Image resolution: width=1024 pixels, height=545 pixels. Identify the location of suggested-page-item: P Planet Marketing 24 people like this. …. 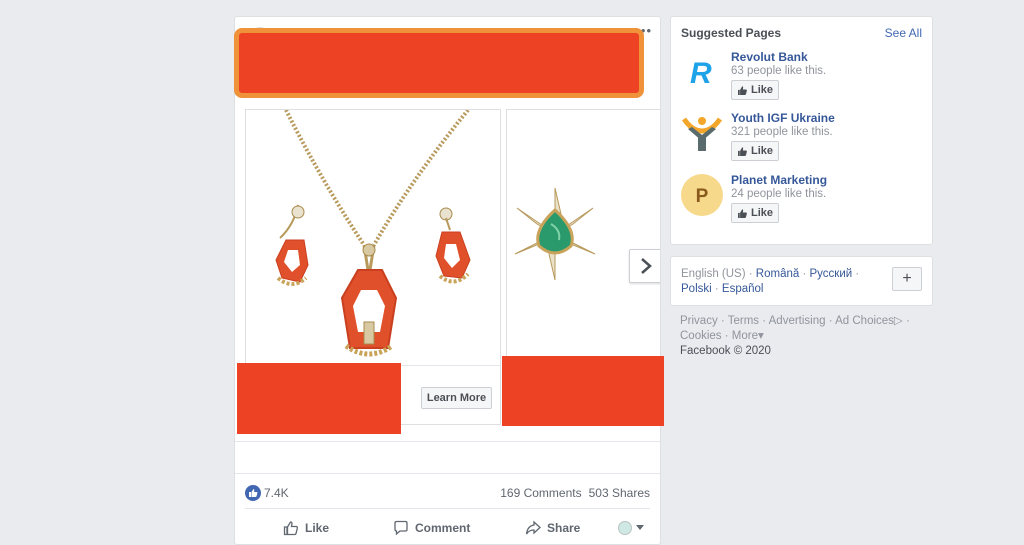
(802, 199).